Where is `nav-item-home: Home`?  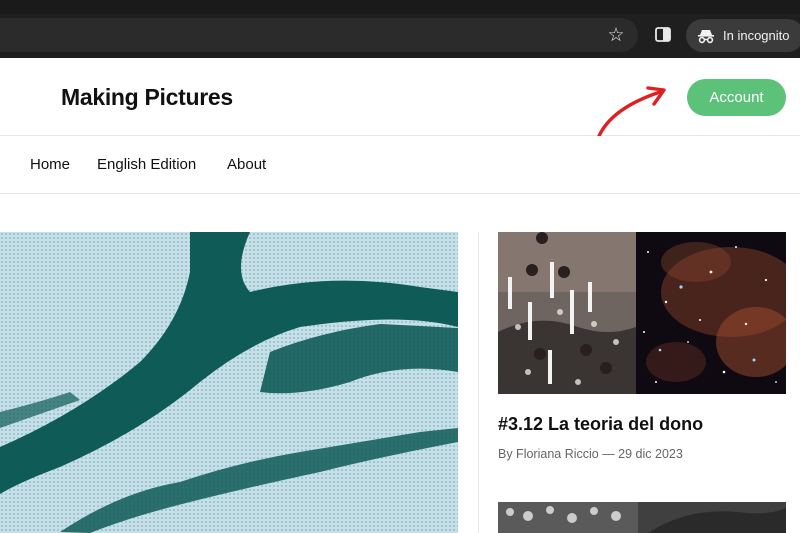 nav-item-home: Home is located at coordinates (50, 164).